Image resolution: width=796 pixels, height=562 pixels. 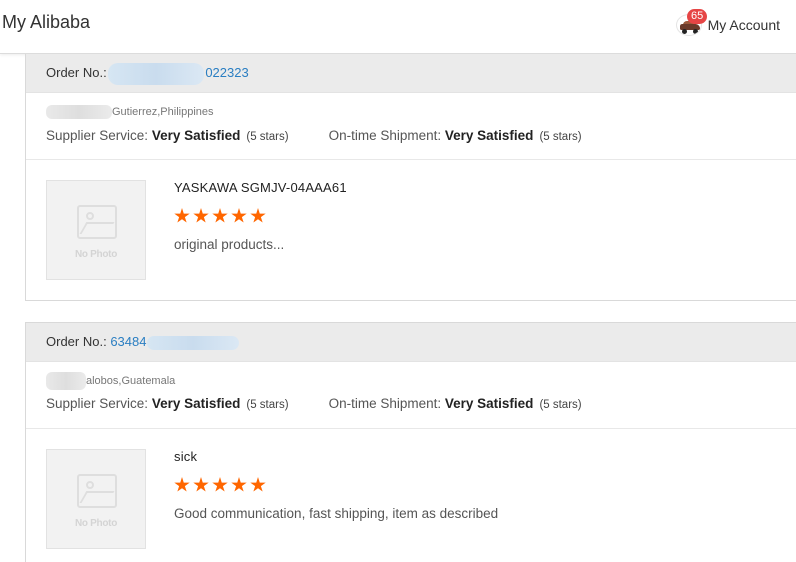 What do you see at coordinates (46, 22) in the screenshot?
I see `brand-title: My Alibaba` at bounding box center [46, 22].